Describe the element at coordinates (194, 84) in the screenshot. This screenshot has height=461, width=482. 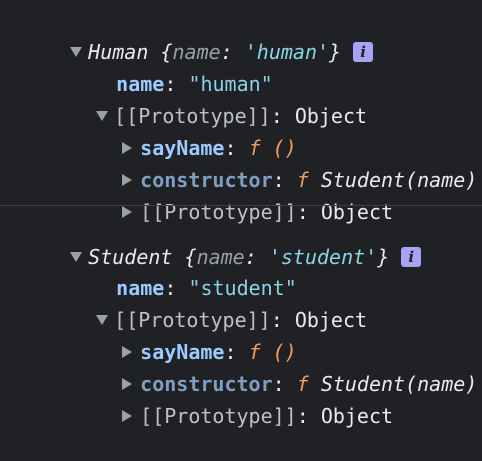
I see `property-name: name: "human"` at that location.